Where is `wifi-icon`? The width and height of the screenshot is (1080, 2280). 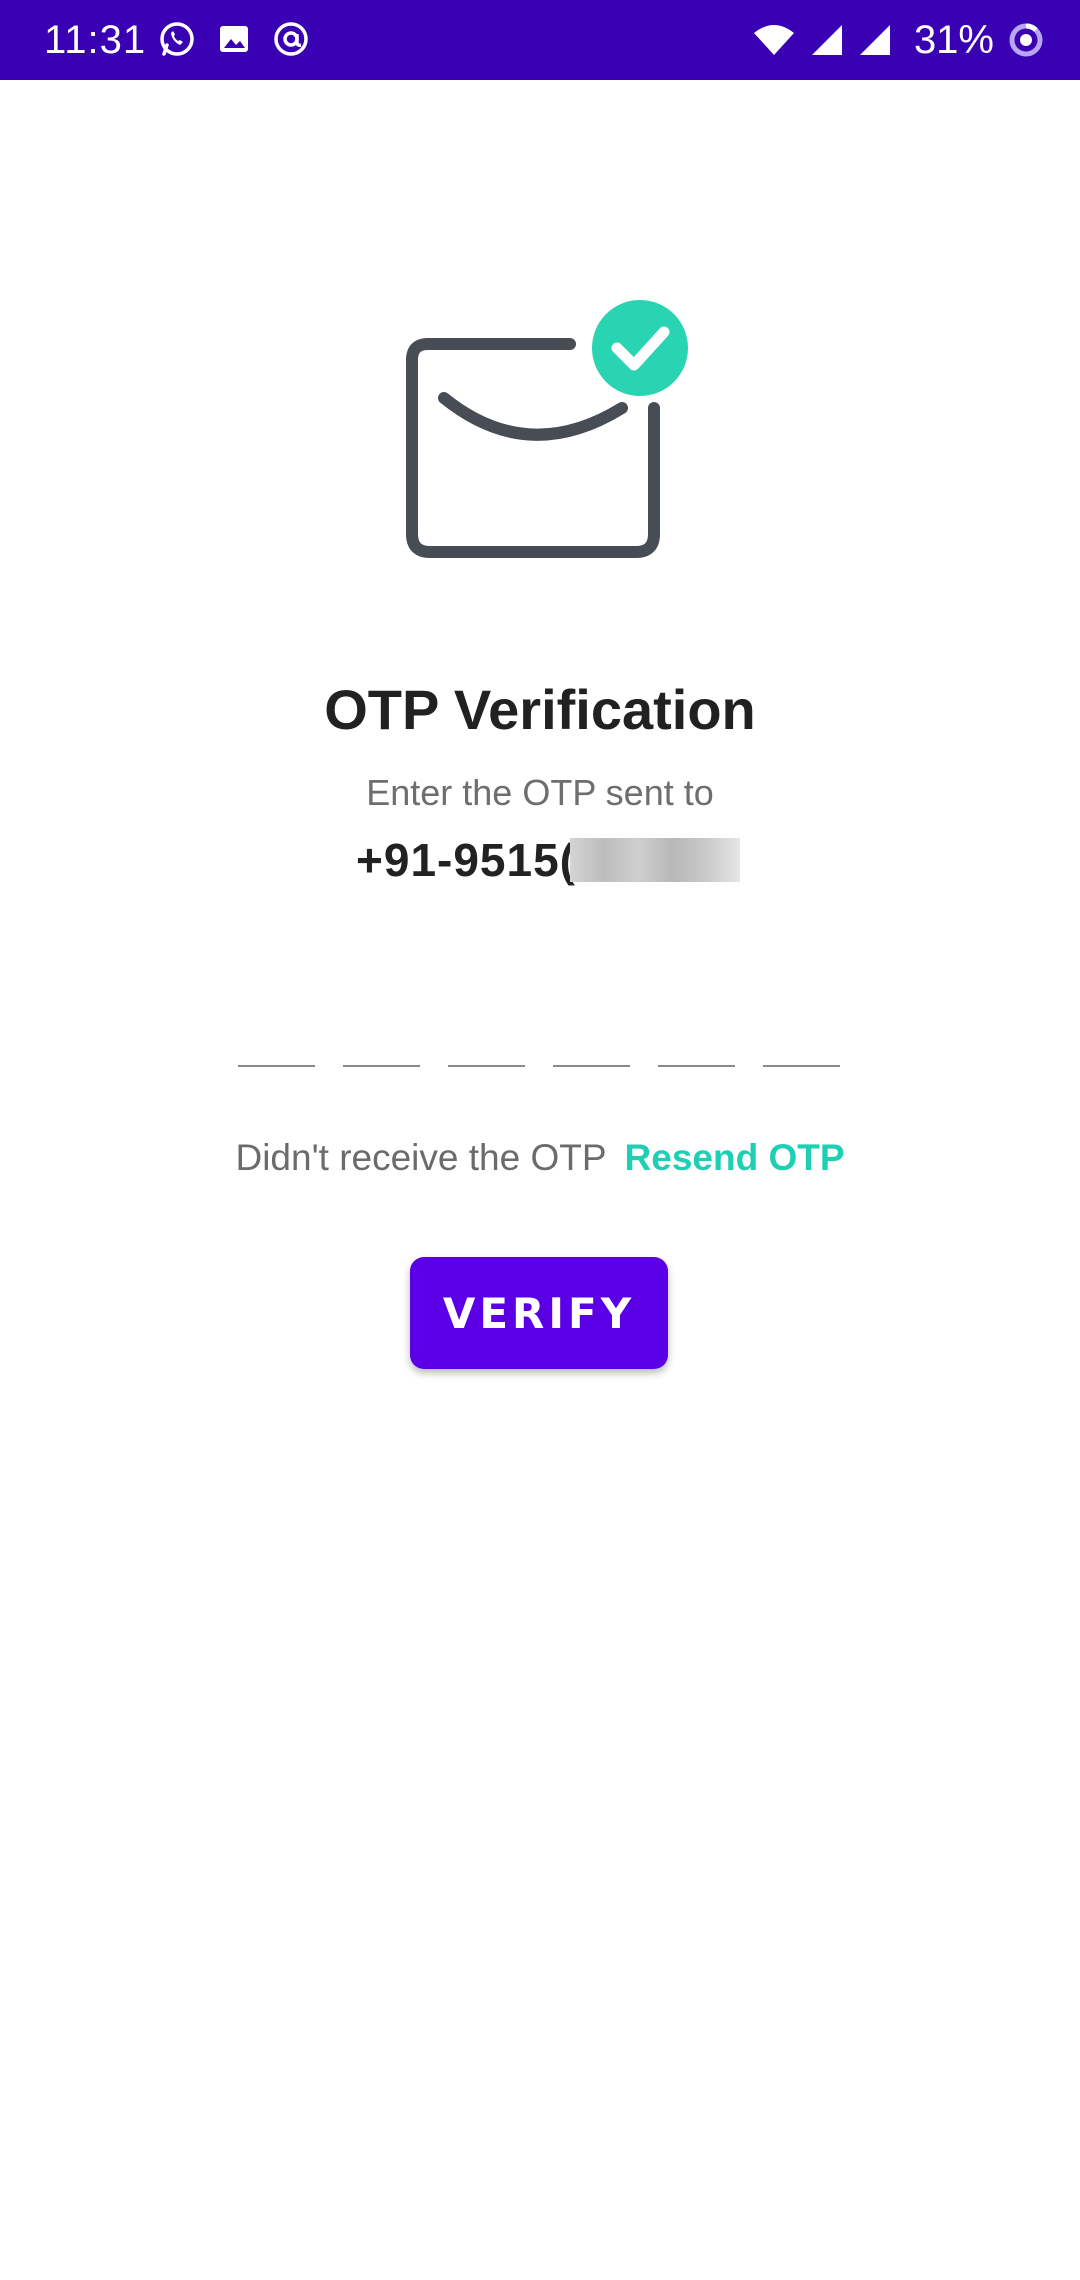
wifi-icon is located at coordinates (774, 40).